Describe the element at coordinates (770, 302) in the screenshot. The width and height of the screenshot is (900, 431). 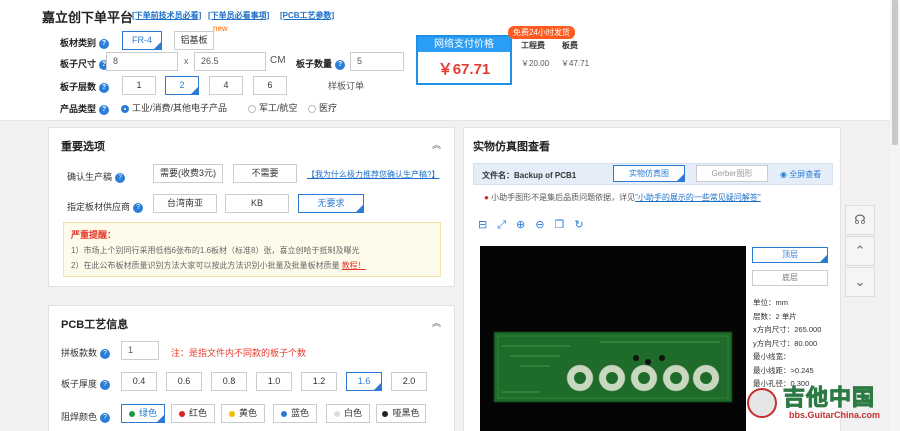
I see `info-unit: 单位：mm` at that location.